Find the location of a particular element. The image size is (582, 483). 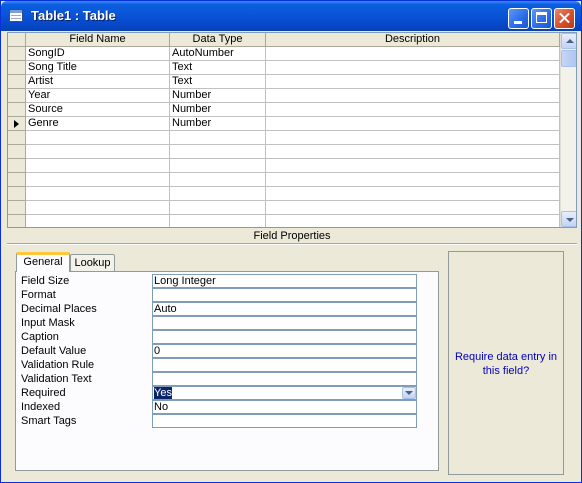

table-row: Genre Number is located at coordinates (284, 124).